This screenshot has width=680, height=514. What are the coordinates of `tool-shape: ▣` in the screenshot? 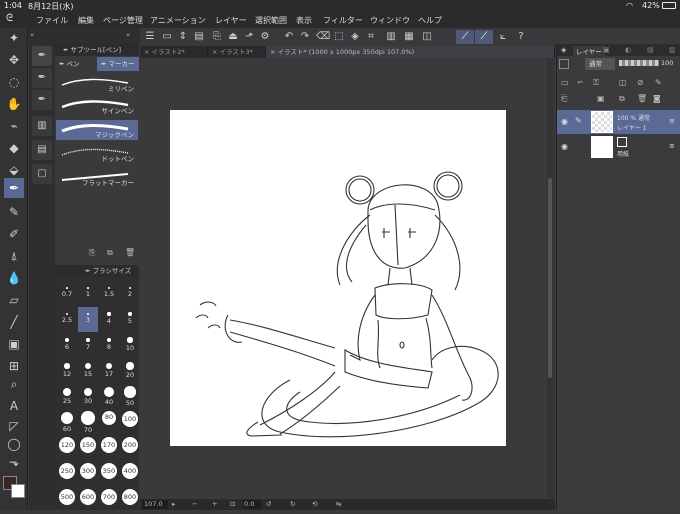 It's located at (14, 344).